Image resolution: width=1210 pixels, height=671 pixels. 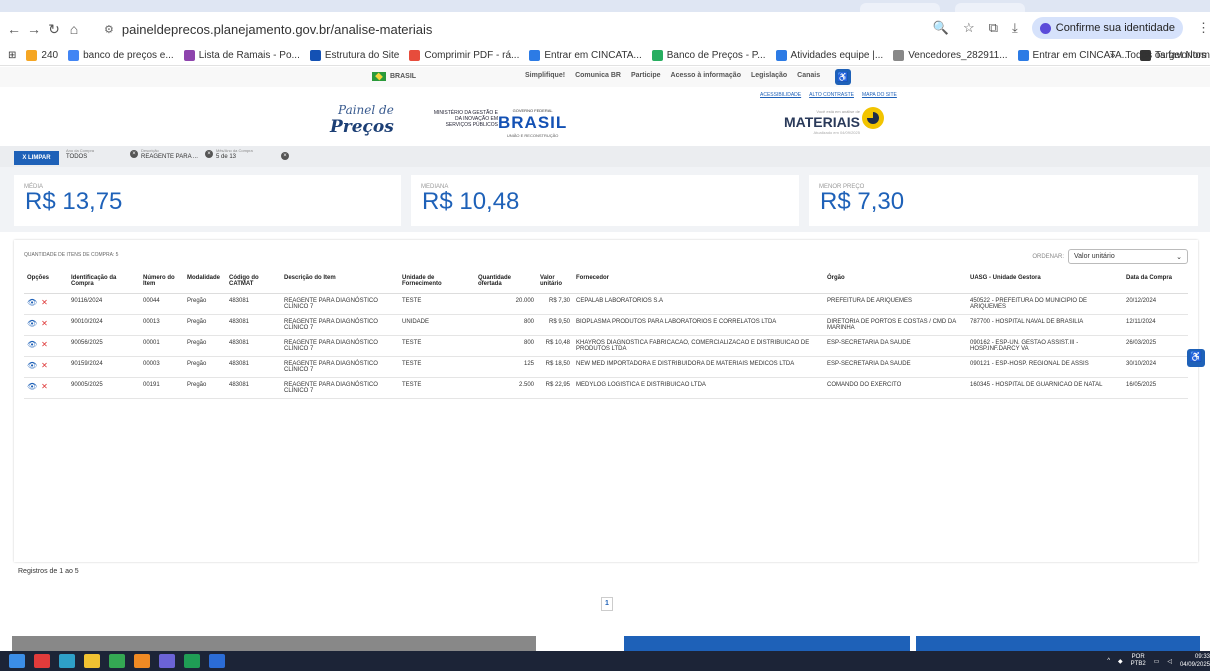 I want to click on table-cell: Pregão, so click(x=205, y=346).